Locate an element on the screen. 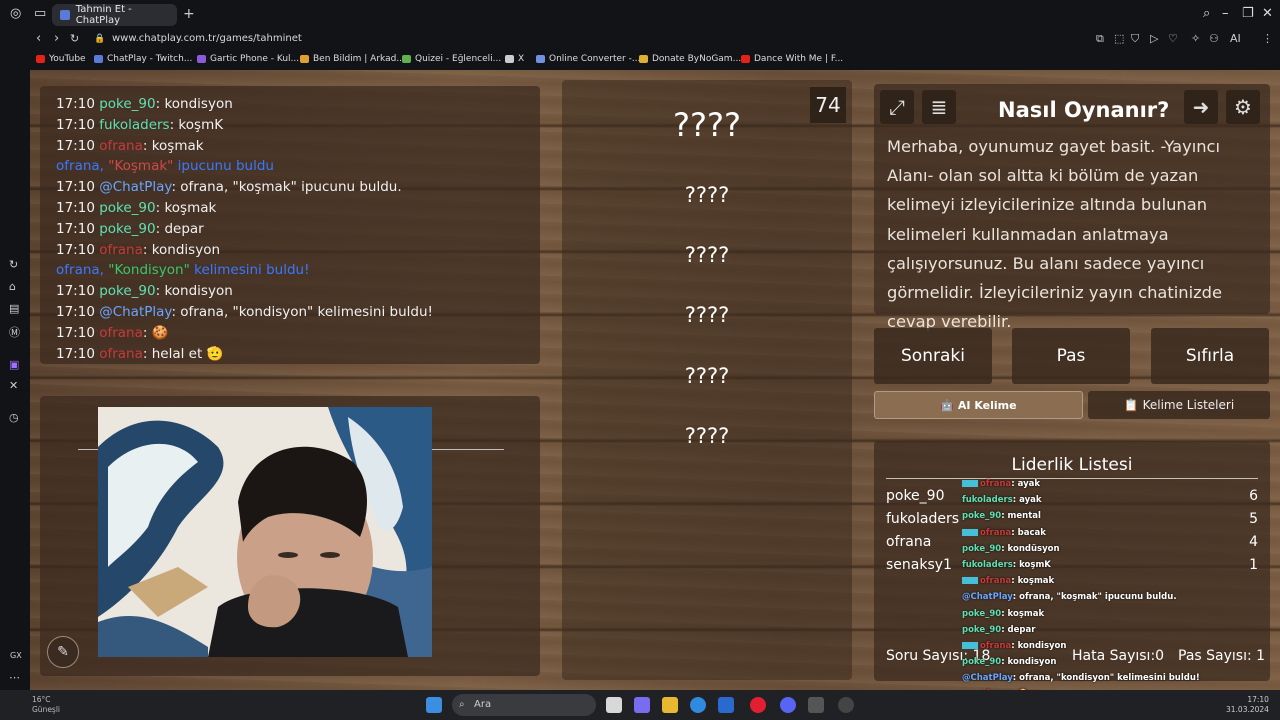 Image resolution: width=1280 pixels, height=720 pixels. overlay-feed-row: fukoladers: koşmK is located at coordinates (1082, 565).